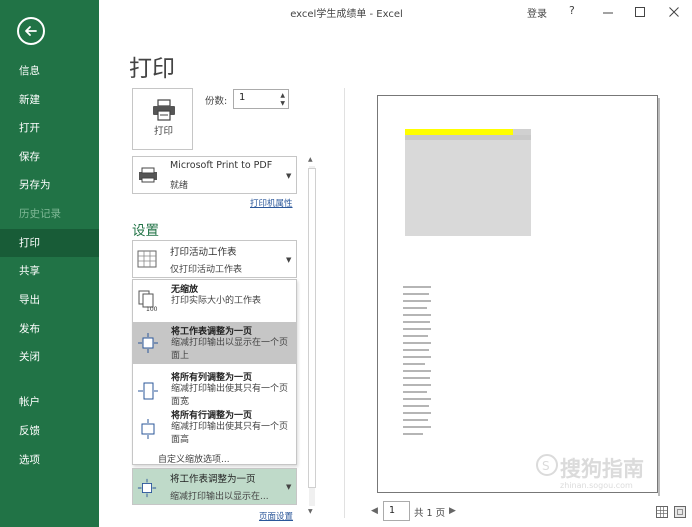 The image size is (692, 527). I want to click on minimize-icon, so click(608, 12).